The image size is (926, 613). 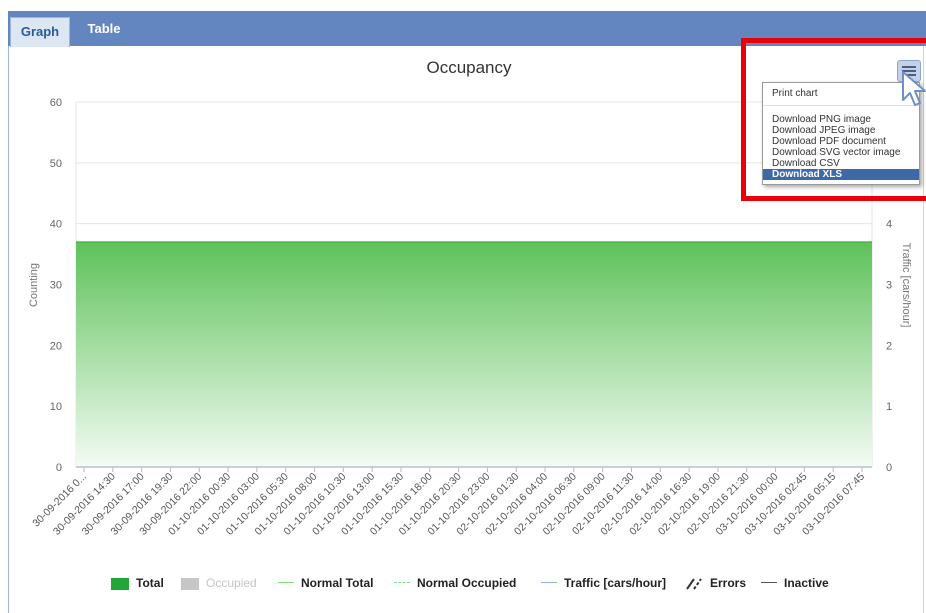 I want to click on legend-label: Total, so click(x=150, y=583).